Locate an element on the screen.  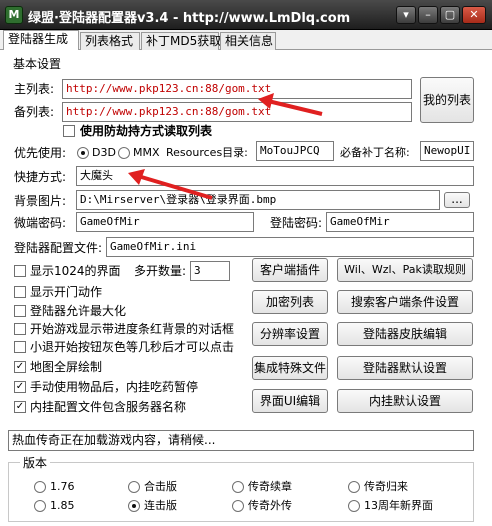
arrow-shortcut is located at coordinates (170, 184).